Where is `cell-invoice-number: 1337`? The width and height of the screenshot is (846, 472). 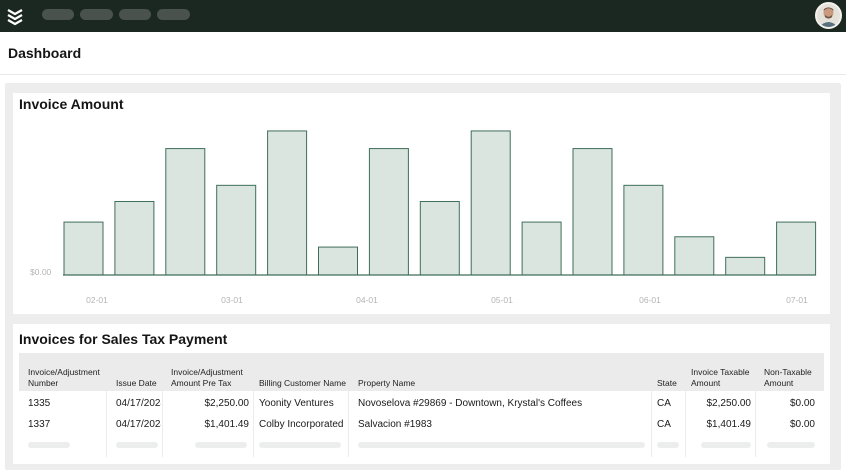 cell-invoice-number: 1337 is located at coordinates (39, 424).